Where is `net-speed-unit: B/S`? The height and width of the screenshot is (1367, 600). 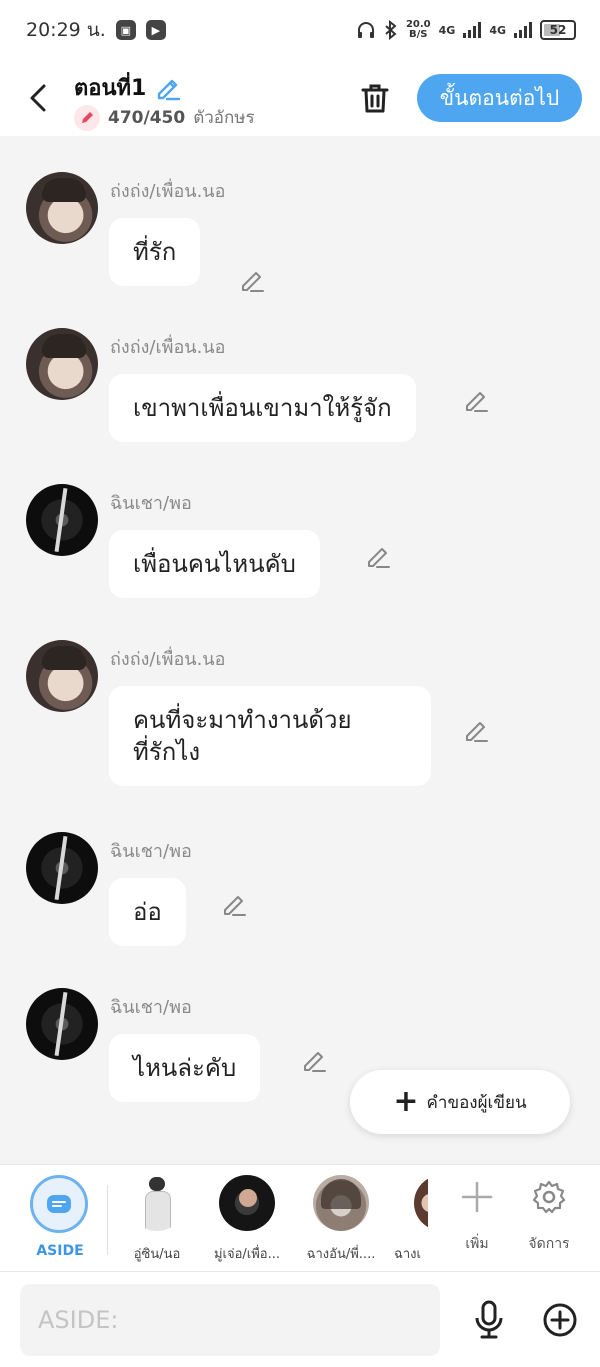
net-speed-unit: B/S is located at coordinates (418, 34).